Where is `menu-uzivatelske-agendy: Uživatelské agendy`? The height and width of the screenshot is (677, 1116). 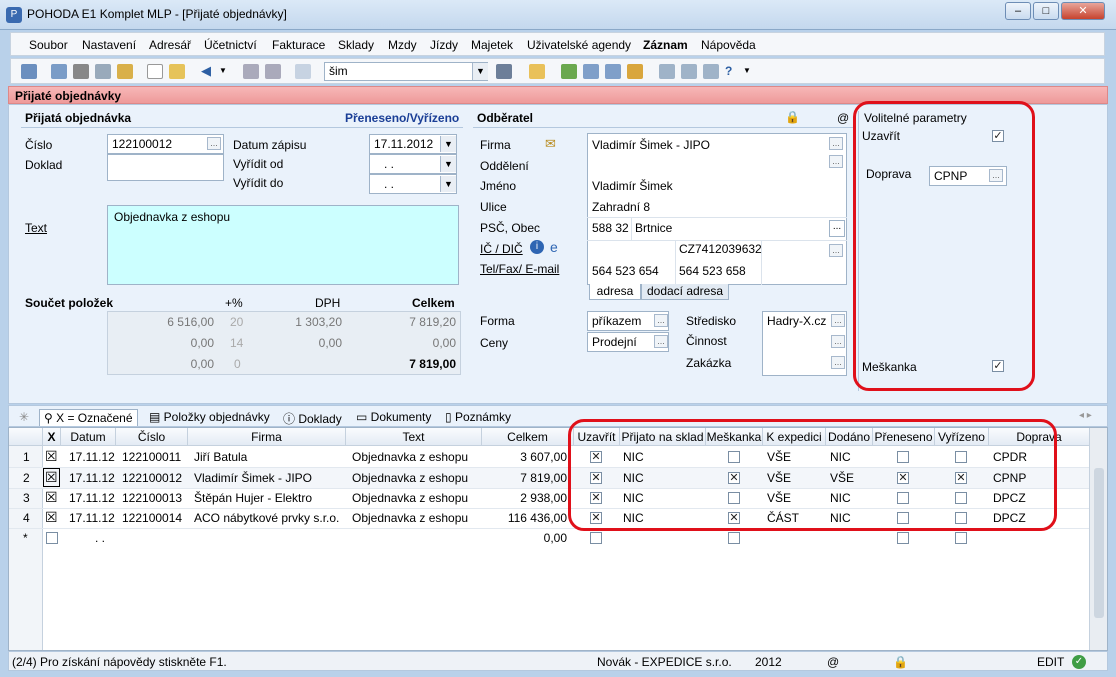
menu-uzivatelske-agendy: Uživatelské agendy is located at coordinates (579, 45).